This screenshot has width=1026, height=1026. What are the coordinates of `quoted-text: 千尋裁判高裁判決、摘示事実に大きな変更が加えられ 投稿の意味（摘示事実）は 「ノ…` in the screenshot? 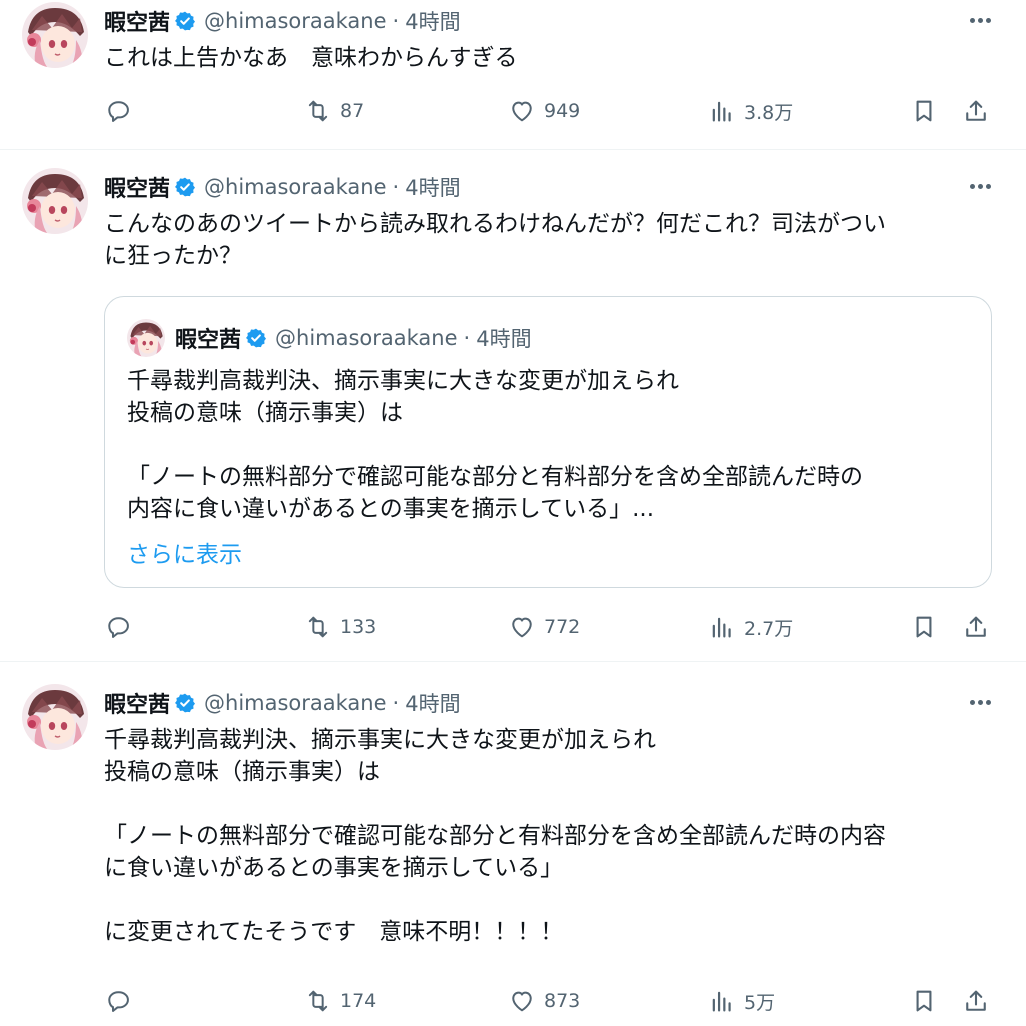 It's located at (495, 445).